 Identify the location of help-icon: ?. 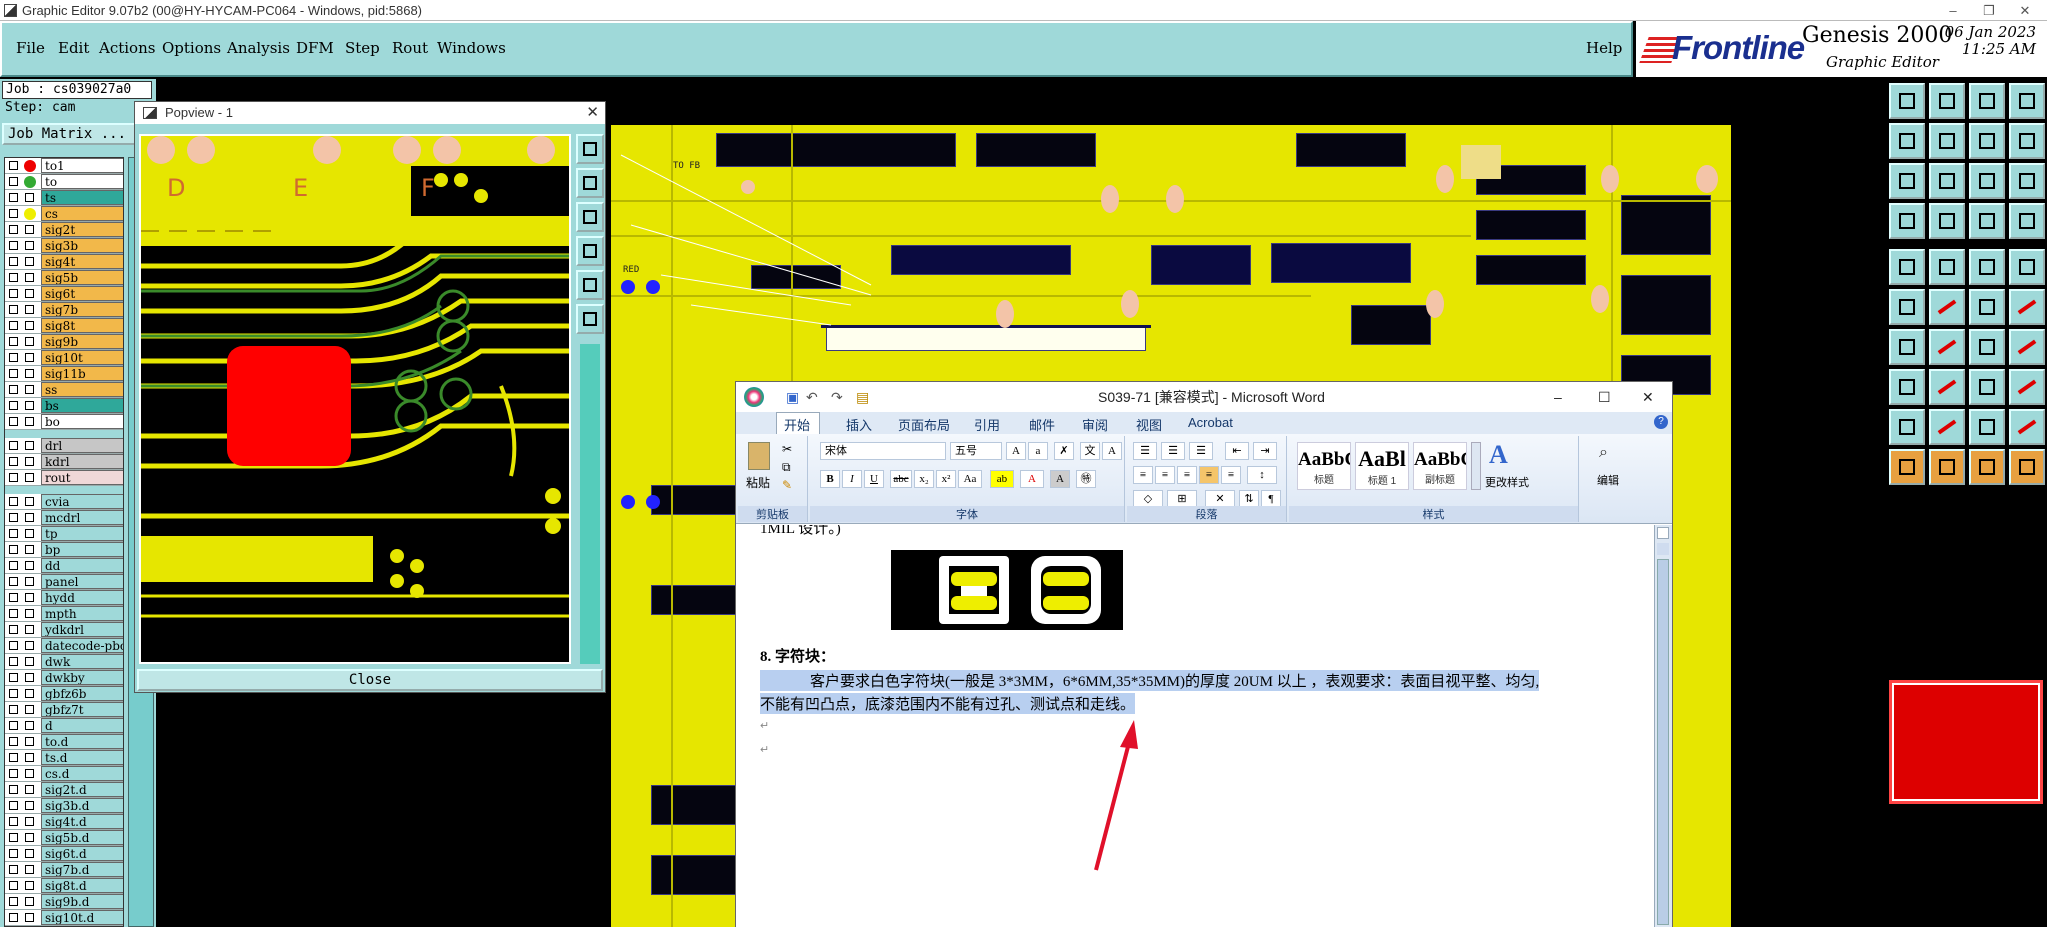
(1661, 422).